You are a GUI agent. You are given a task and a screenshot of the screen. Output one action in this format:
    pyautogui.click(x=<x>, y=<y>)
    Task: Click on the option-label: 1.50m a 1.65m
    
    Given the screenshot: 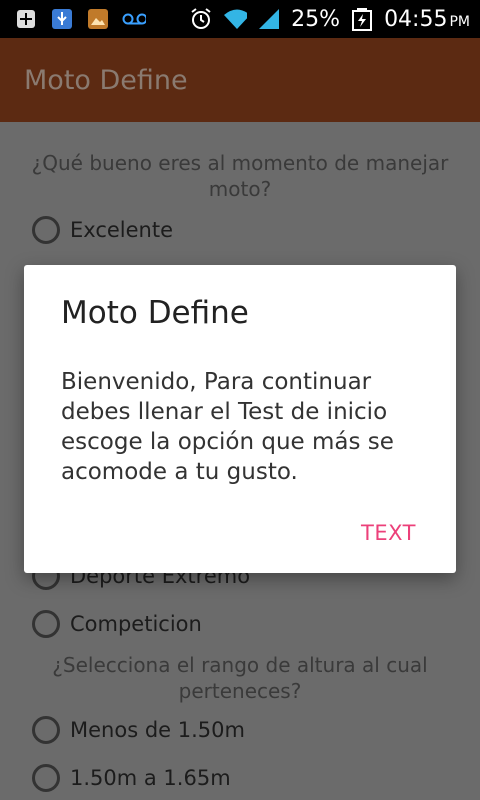 What is the action you would take?
    pyautogui.click(x=150, y=778)
    